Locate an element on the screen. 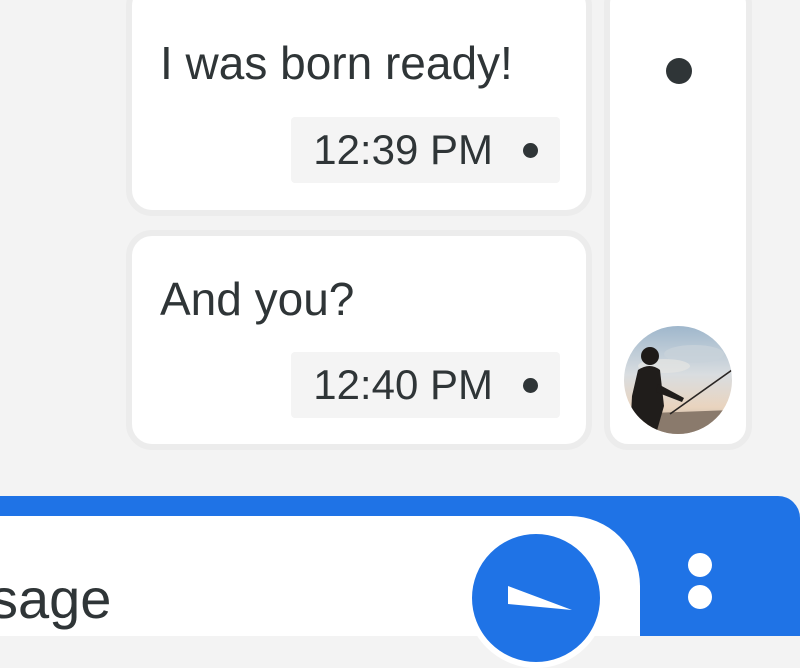 This screenshot has width=800, height=668. sender-column is located at coordinates (678, 225).